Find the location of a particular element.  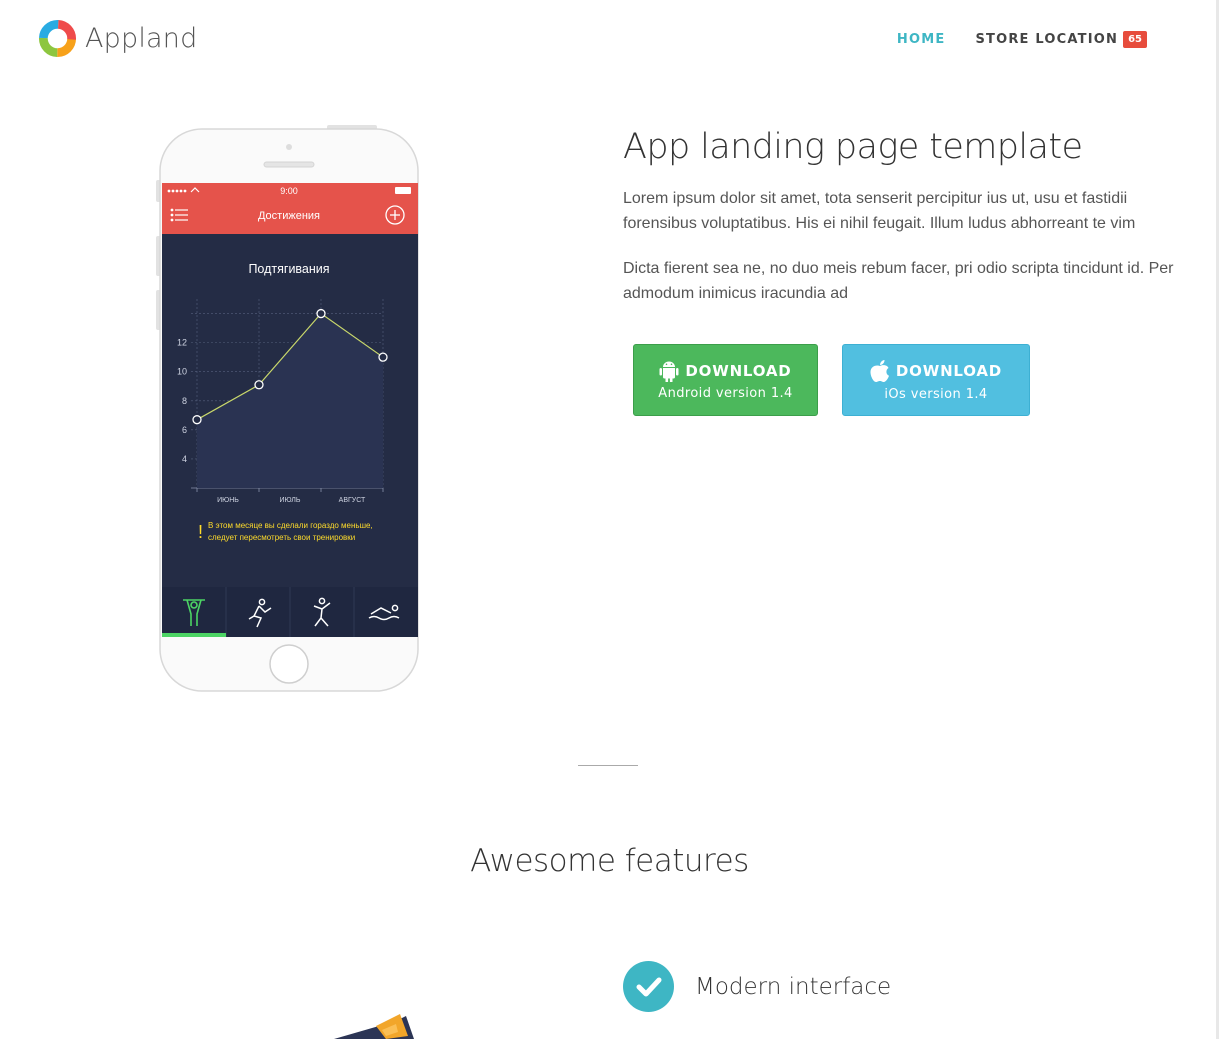

chart-x-tick-label: ИЮЛЬ is located at coordinates (290, 500).